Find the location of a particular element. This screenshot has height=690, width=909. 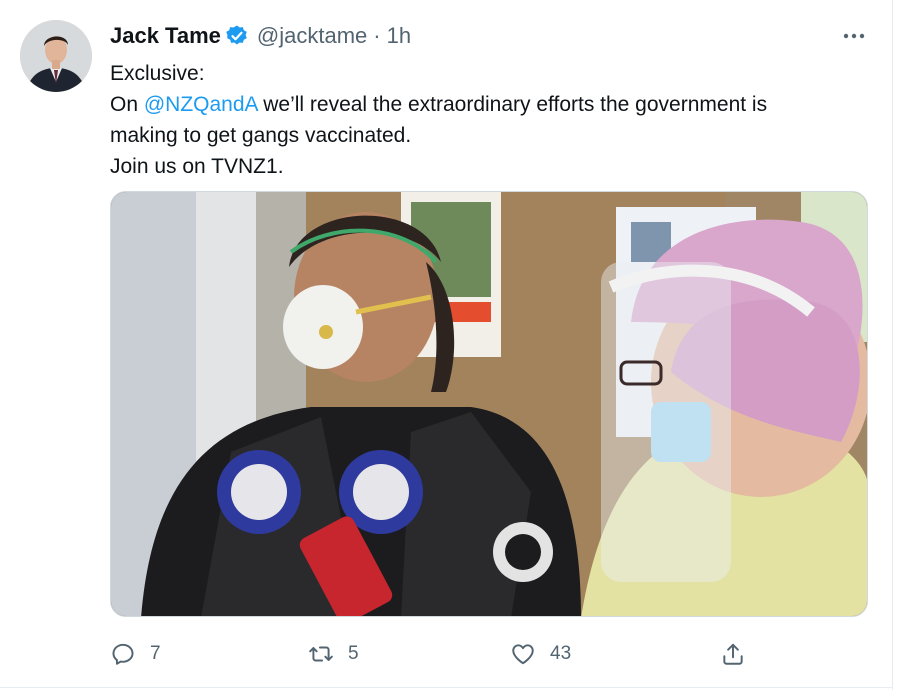

tweet-text-line-1: Exclusive: is located at coordinates (157, 73).